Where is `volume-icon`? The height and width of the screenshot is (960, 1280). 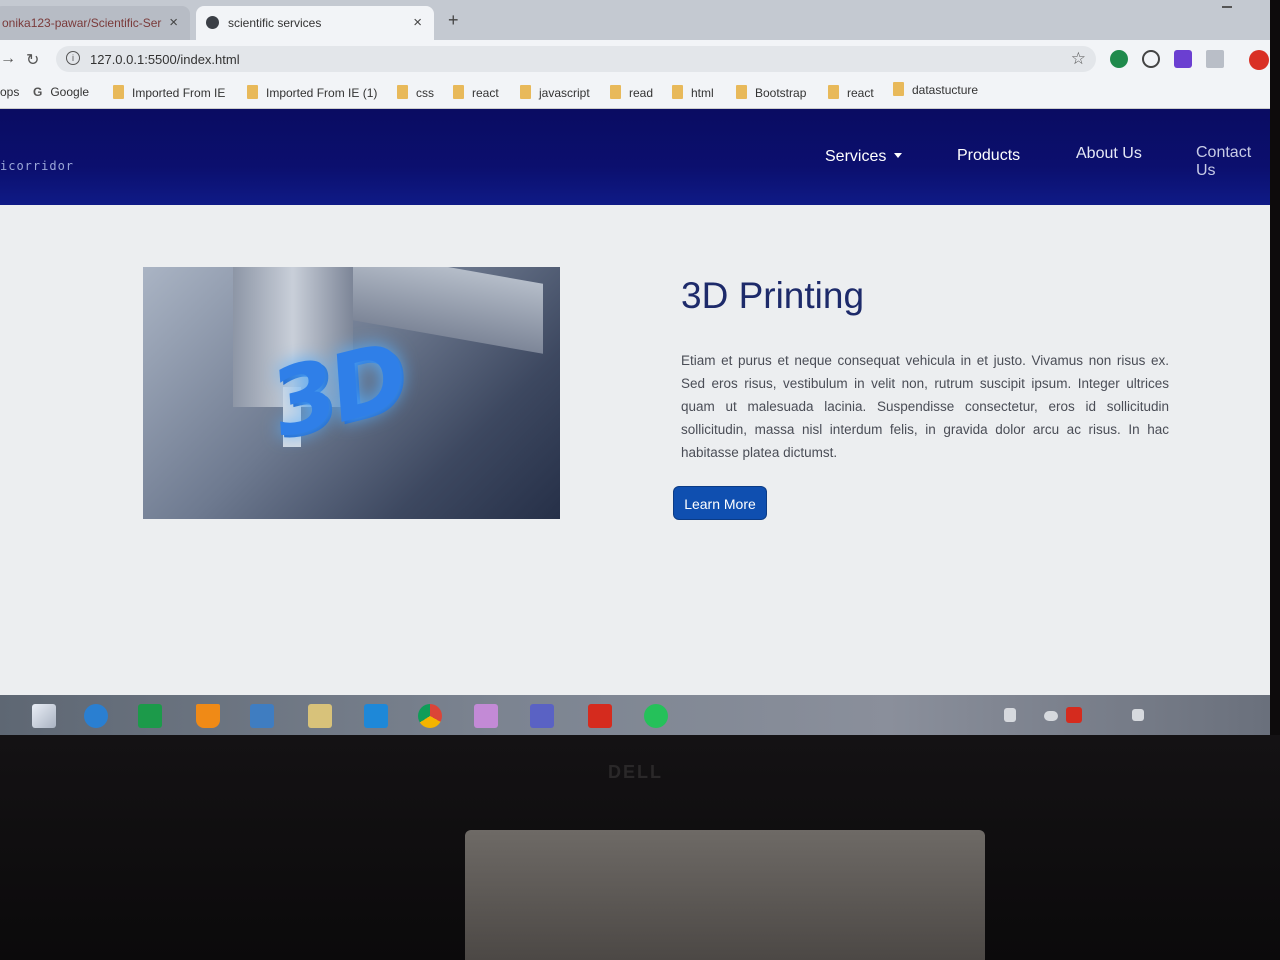
volume-icon is located at coordinates (1138, 715).